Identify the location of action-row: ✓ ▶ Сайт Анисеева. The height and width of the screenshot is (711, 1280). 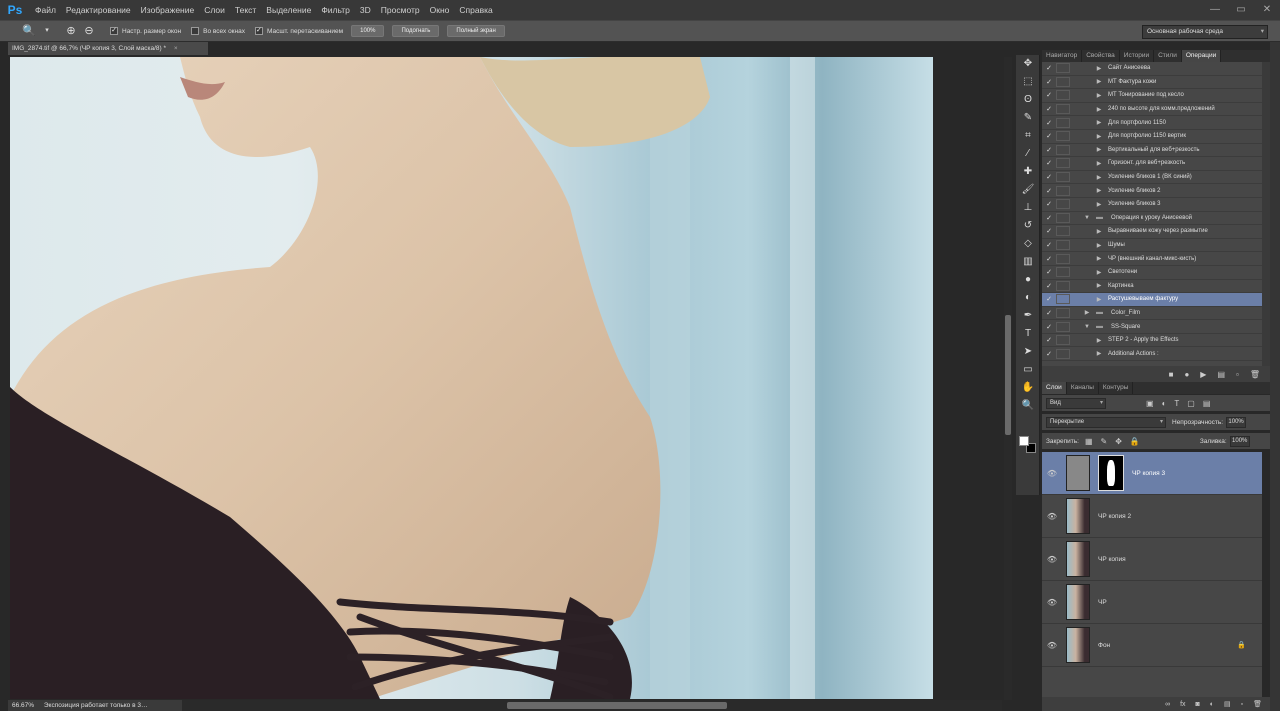
(1152, 69).